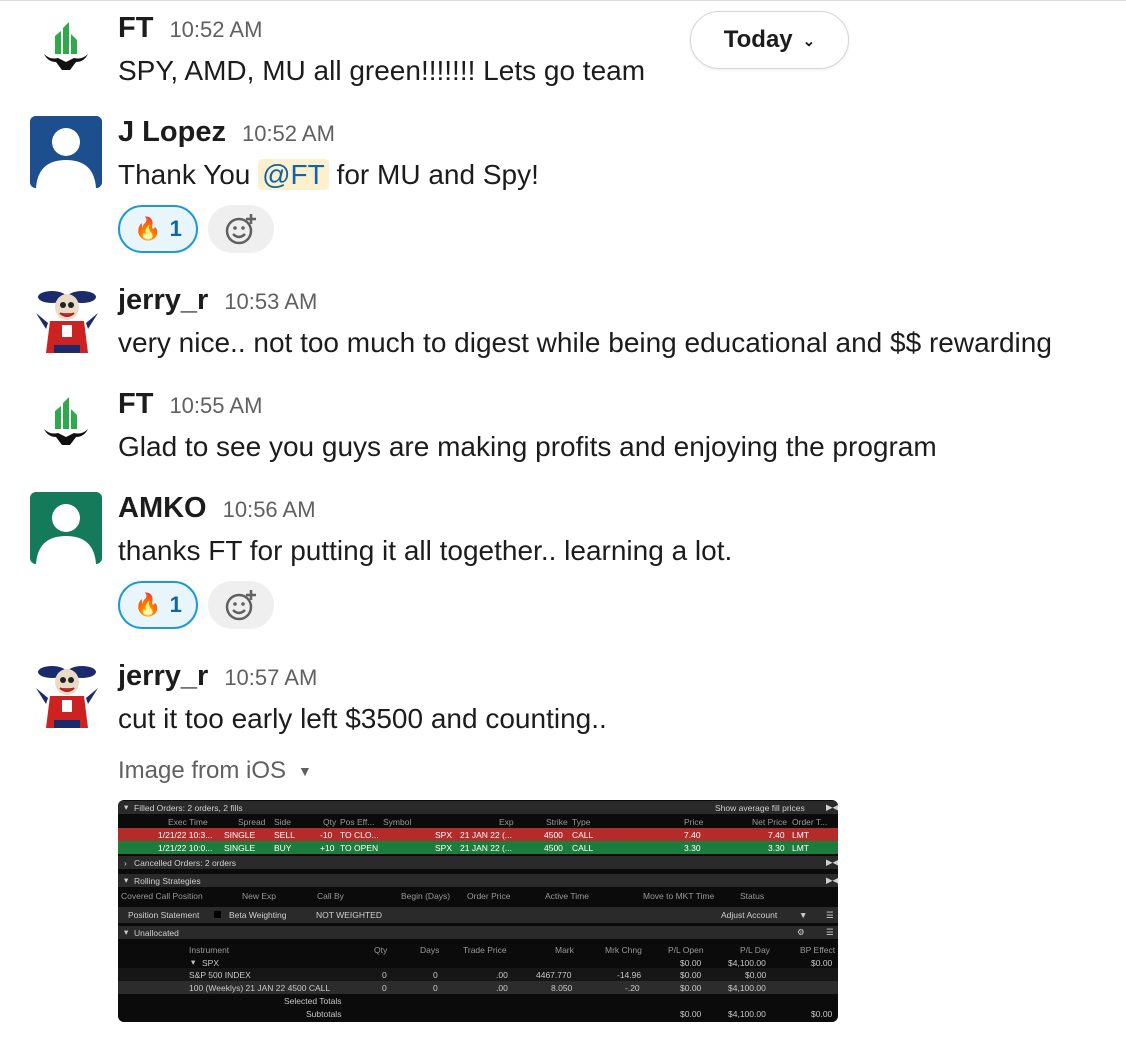 The height and width of the screenshot is (1044, 1126). Describe the element at coordinates (260, 987) in the screenshot. I see `cell: 100 (Weeklys) 21 JAN 22 4500 CALL` at that location.